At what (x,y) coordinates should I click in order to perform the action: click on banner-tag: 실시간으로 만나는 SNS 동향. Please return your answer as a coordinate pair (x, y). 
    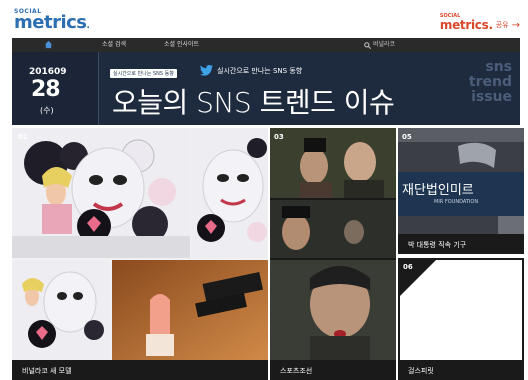
    Looking at the image, I should click on (143, 73).